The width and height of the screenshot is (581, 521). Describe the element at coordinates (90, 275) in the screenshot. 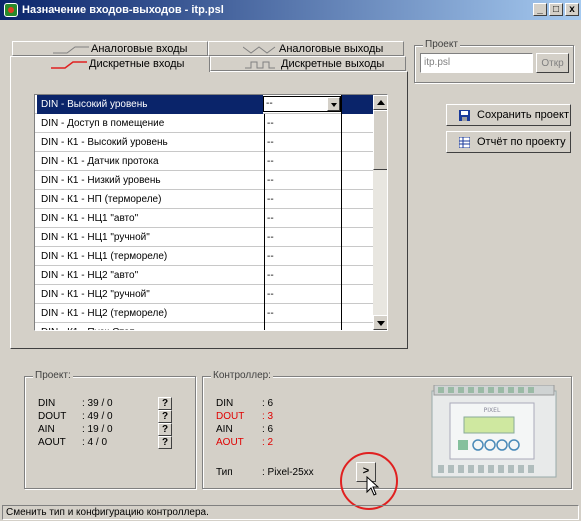

I see `list-item-name: DIN - К1 - НЦ2 "авто"` at that location.